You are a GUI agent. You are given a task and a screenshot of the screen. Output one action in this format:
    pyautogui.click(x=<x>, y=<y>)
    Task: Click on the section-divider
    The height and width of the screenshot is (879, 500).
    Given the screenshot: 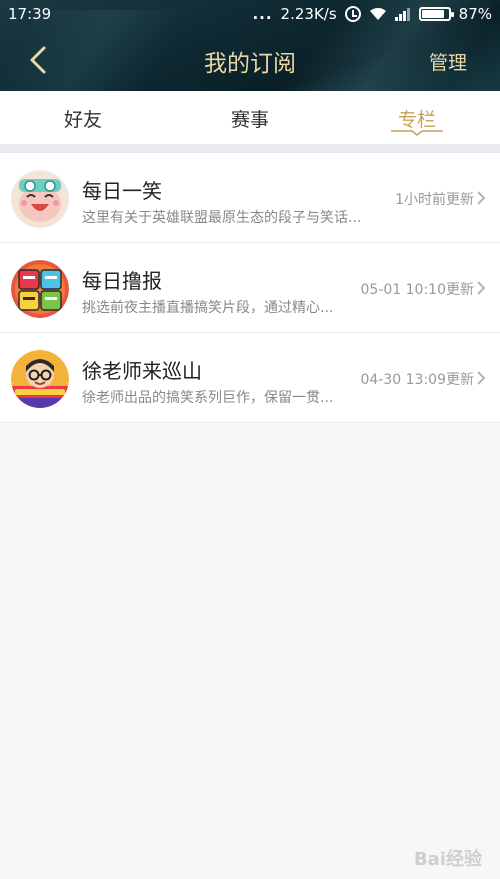 What is the action you would take?
    pyautogui.click(x=250, y=148)
    